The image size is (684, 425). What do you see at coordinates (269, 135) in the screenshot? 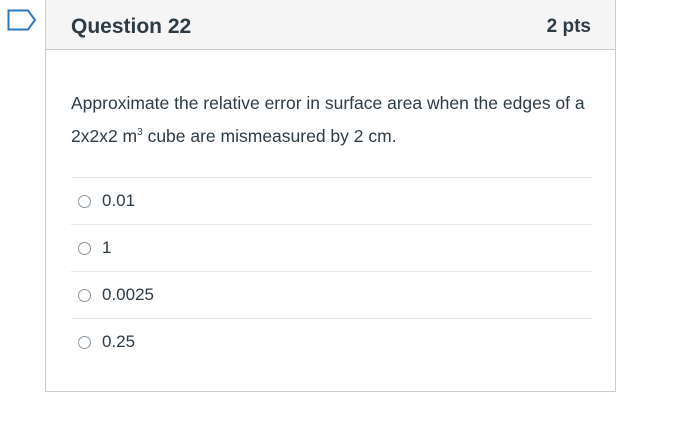
I see `question-text-end: cube are mismeasured by 2 cm.` at bounding box center [269, 135].